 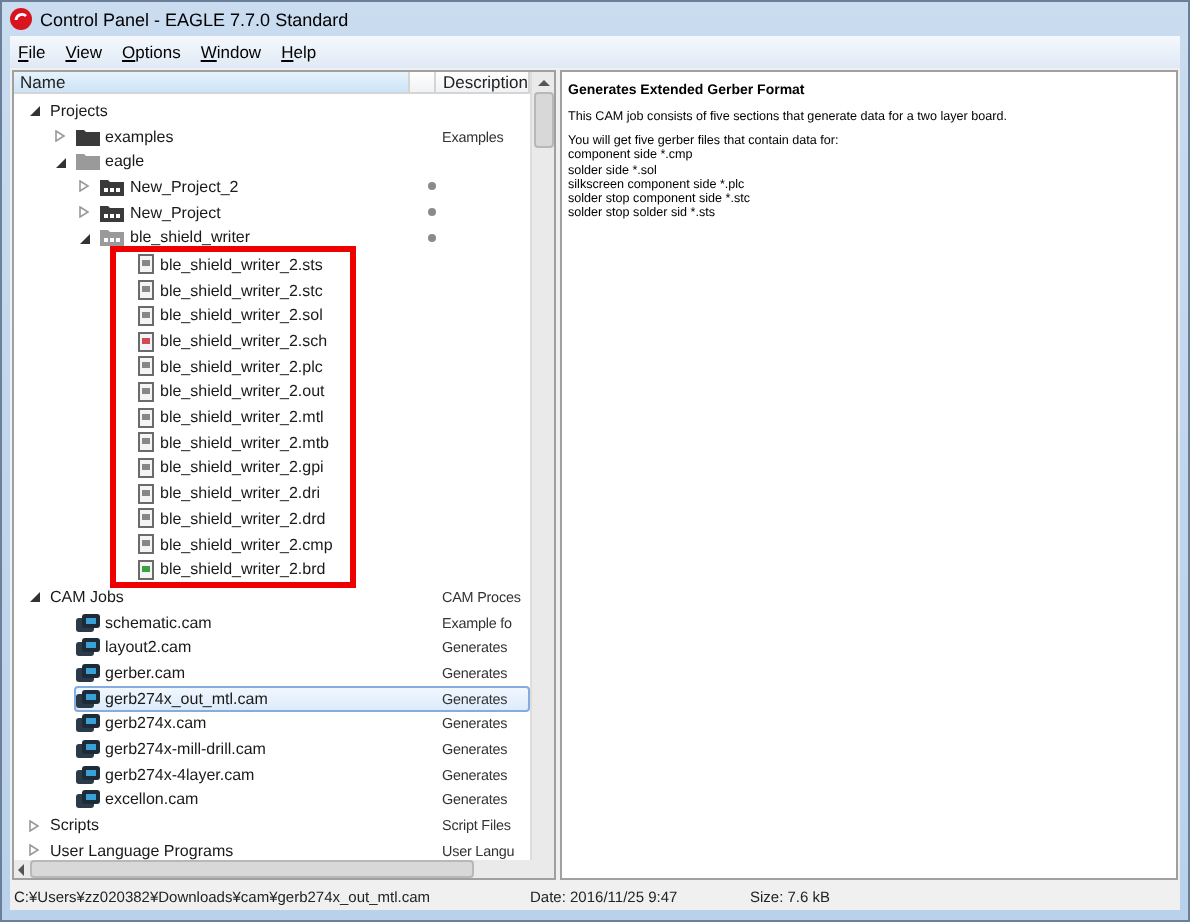 What do you see at coordinates (175, 212) in the screenshot?
I see `tree-item-label: New_Project` at bounding box center [175, 212].